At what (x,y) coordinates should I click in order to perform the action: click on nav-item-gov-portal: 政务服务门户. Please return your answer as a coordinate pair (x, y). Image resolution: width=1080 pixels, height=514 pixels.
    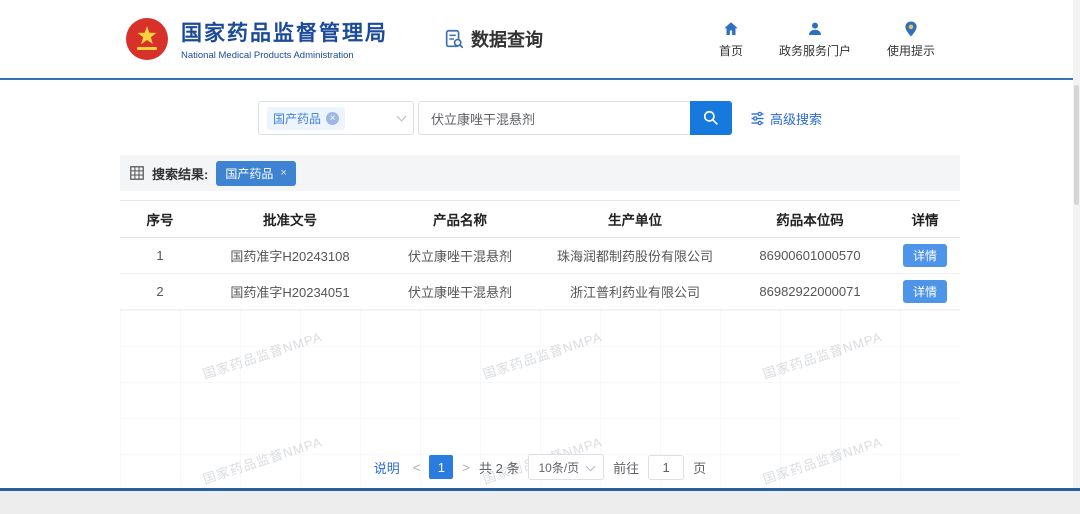
    Looking at the image, I should click on (815, 39).